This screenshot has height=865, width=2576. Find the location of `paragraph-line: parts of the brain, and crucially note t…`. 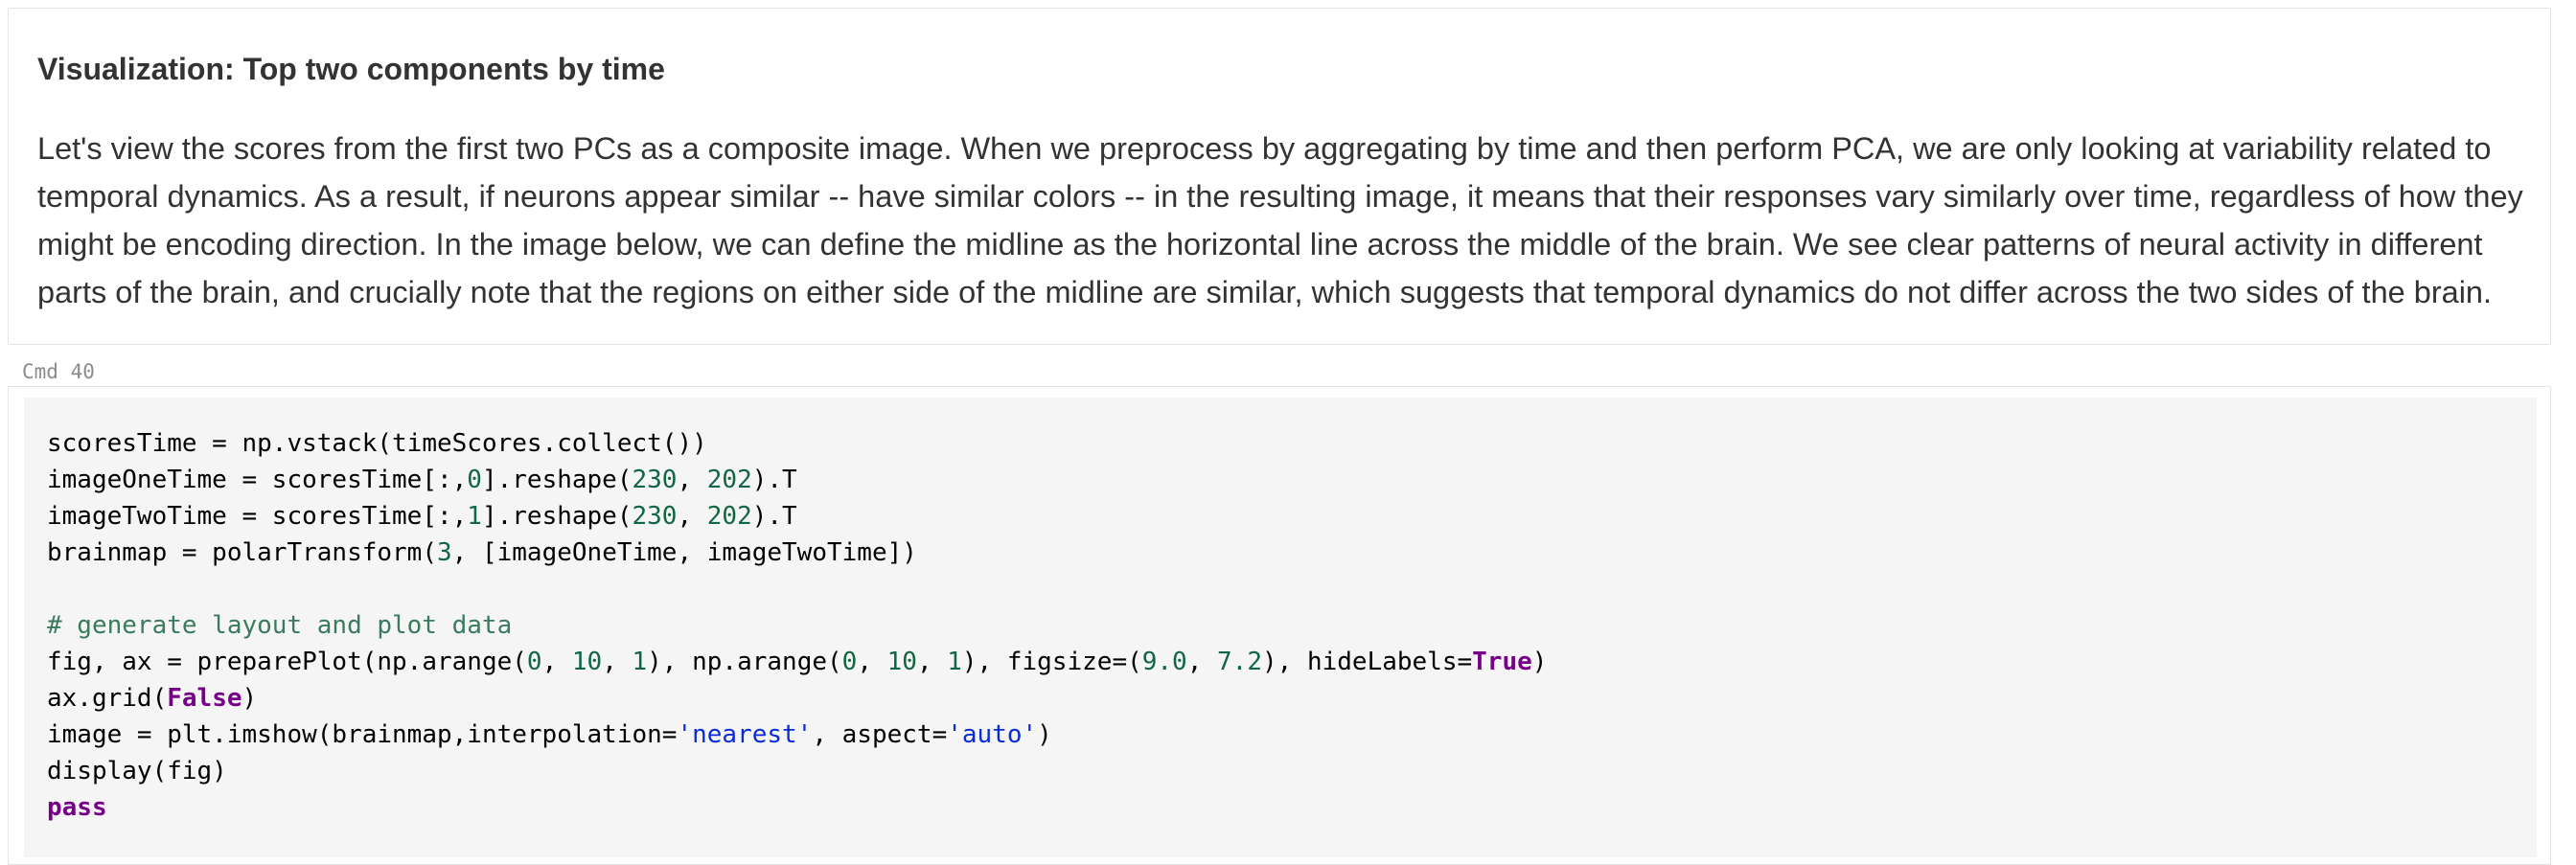

paragraph-line: parts of the brain, and crucially note t… is located at coordinates (1265, 292).